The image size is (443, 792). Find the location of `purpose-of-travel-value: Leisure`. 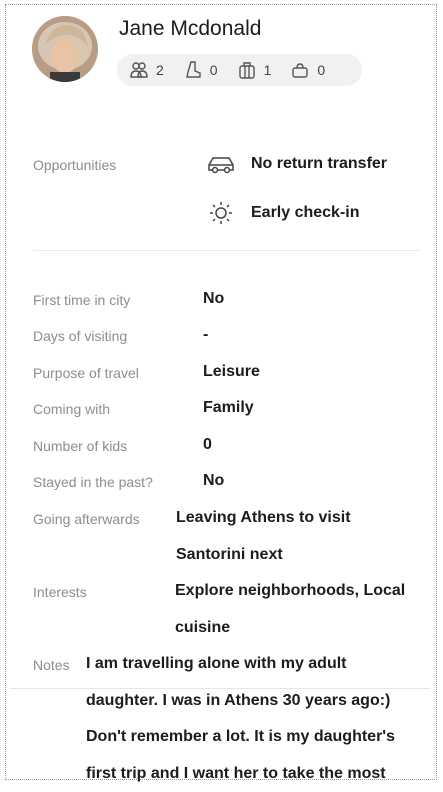

purpose-of-travel-value: Leisure is located at coordinates (231, 372).